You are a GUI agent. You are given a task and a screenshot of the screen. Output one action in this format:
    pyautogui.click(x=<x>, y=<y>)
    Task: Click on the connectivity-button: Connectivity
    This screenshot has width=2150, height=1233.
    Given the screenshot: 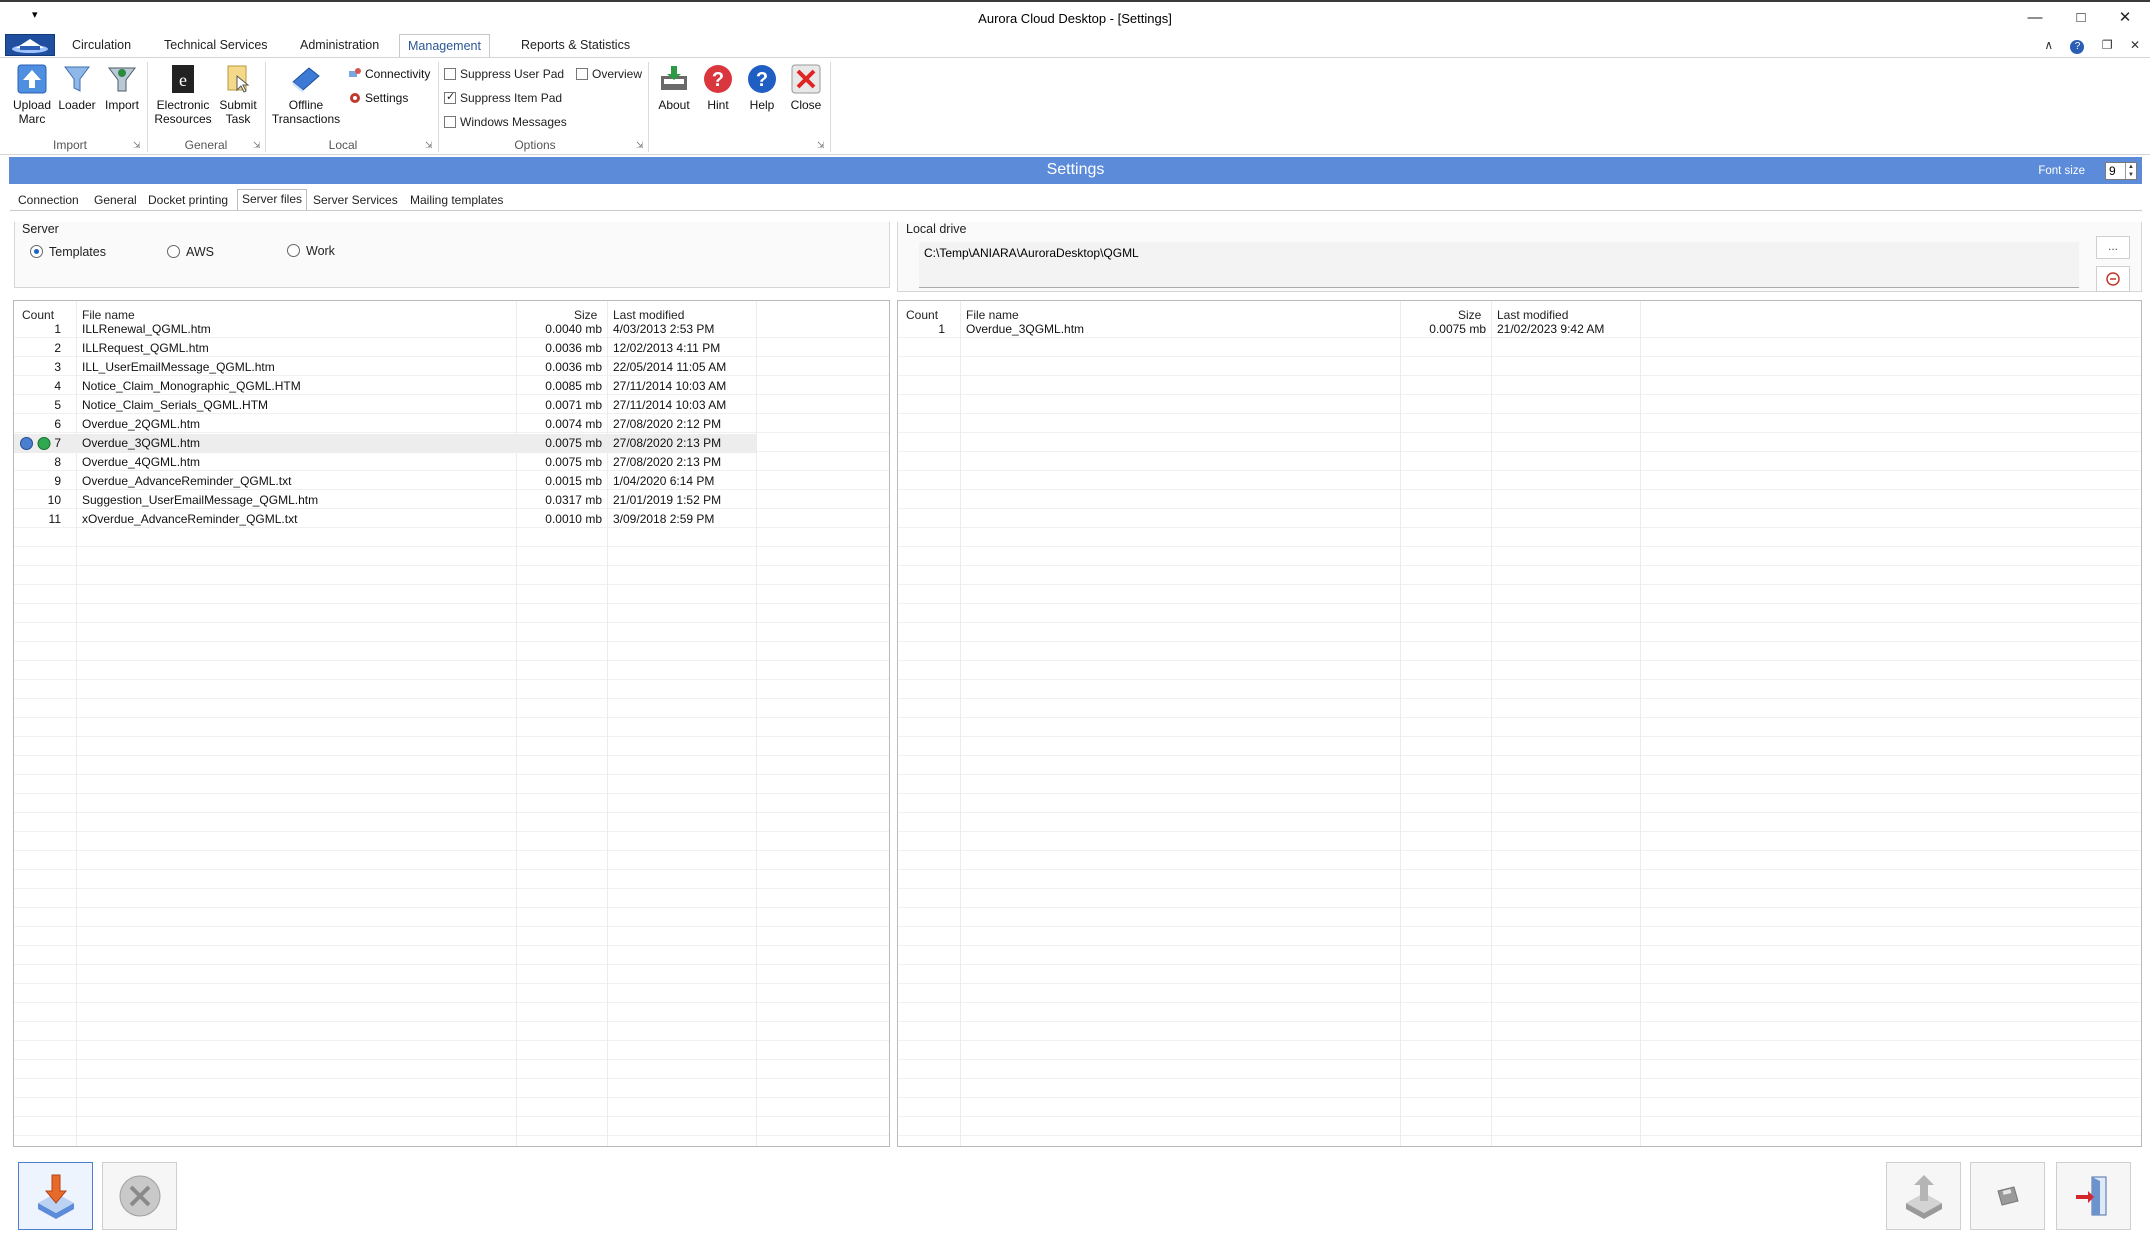 What is the action you would take?
    pyautogui.click(x=389, y=74)
    